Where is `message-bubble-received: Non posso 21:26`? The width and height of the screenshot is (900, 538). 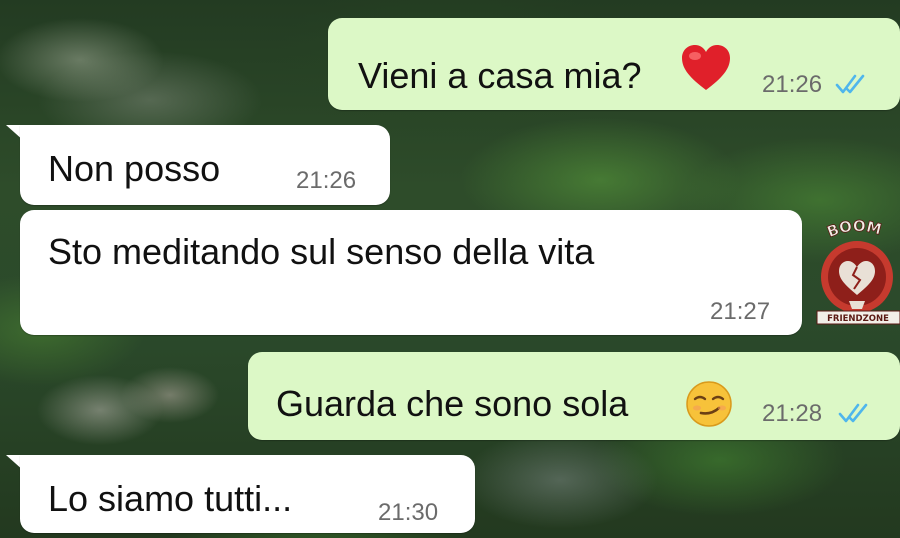
message-bubble-received: Non posso 21:26 is located at coordinates (205, 165).